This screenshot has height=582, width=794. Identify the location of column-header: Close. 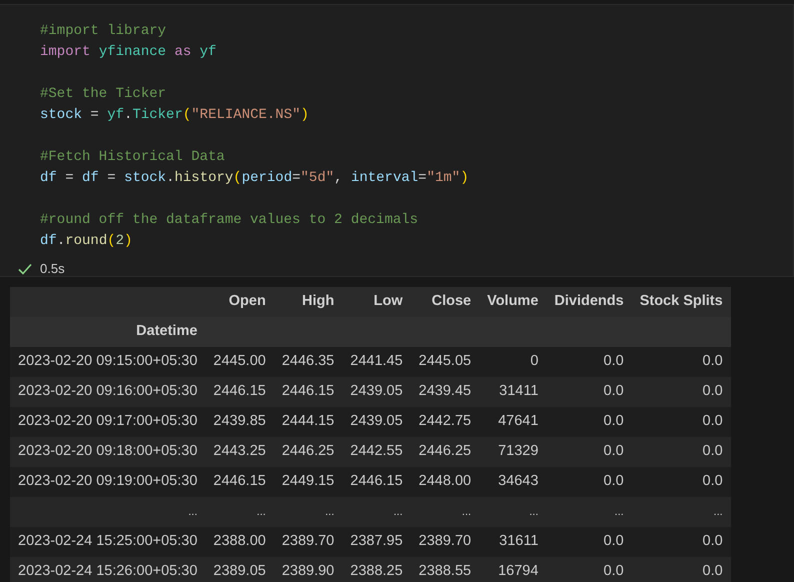
(445, 302).